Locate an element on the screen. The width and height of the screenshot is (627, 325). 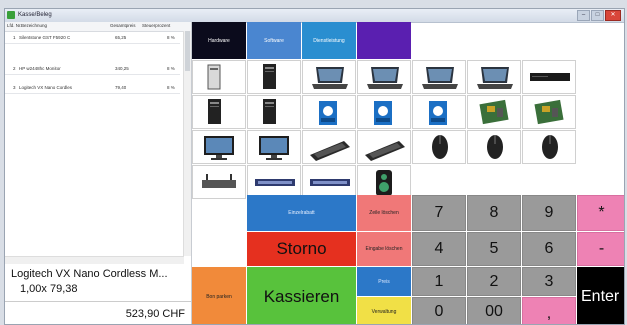
kassieren-button: Kassieren is located at coordinates (301, 295).